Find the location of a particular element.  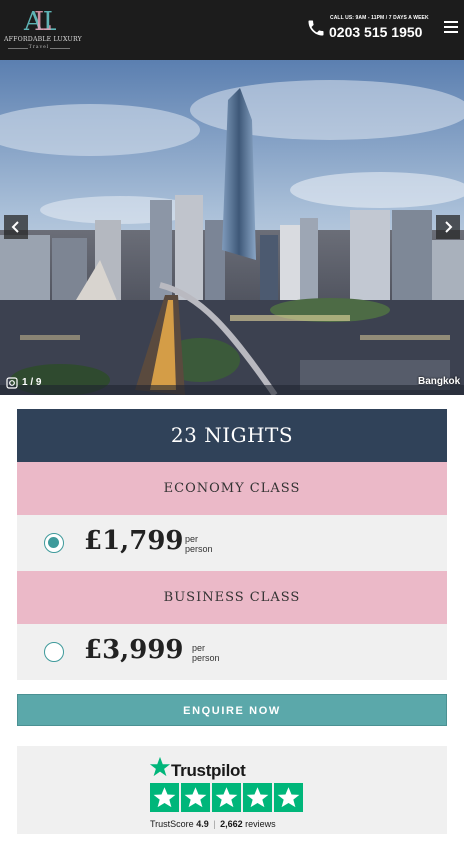

enquire-now-button: ENQUIRE NOW is located at coordinates (232, 710).